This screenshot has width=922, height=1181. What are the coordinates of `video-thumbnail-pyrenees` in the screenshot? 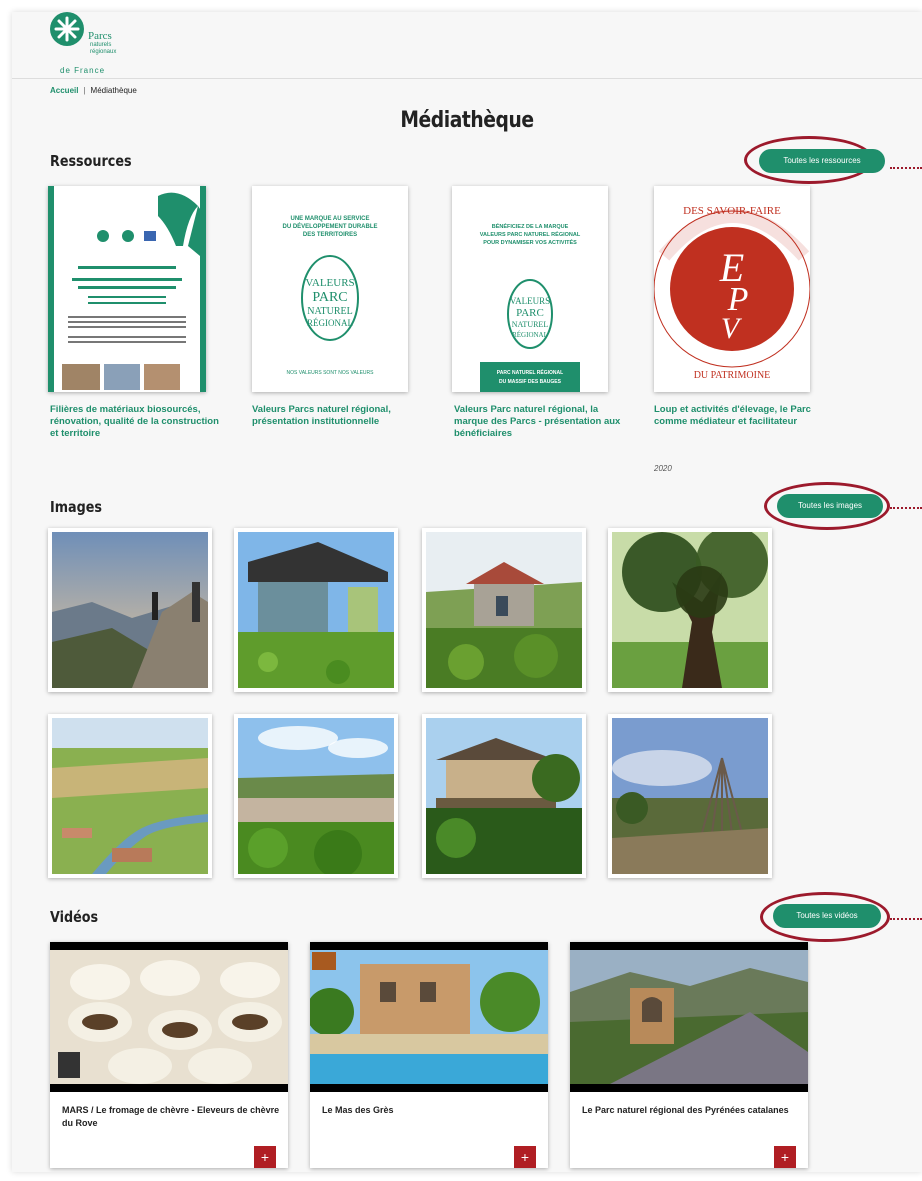 It's located at (689, 1017).